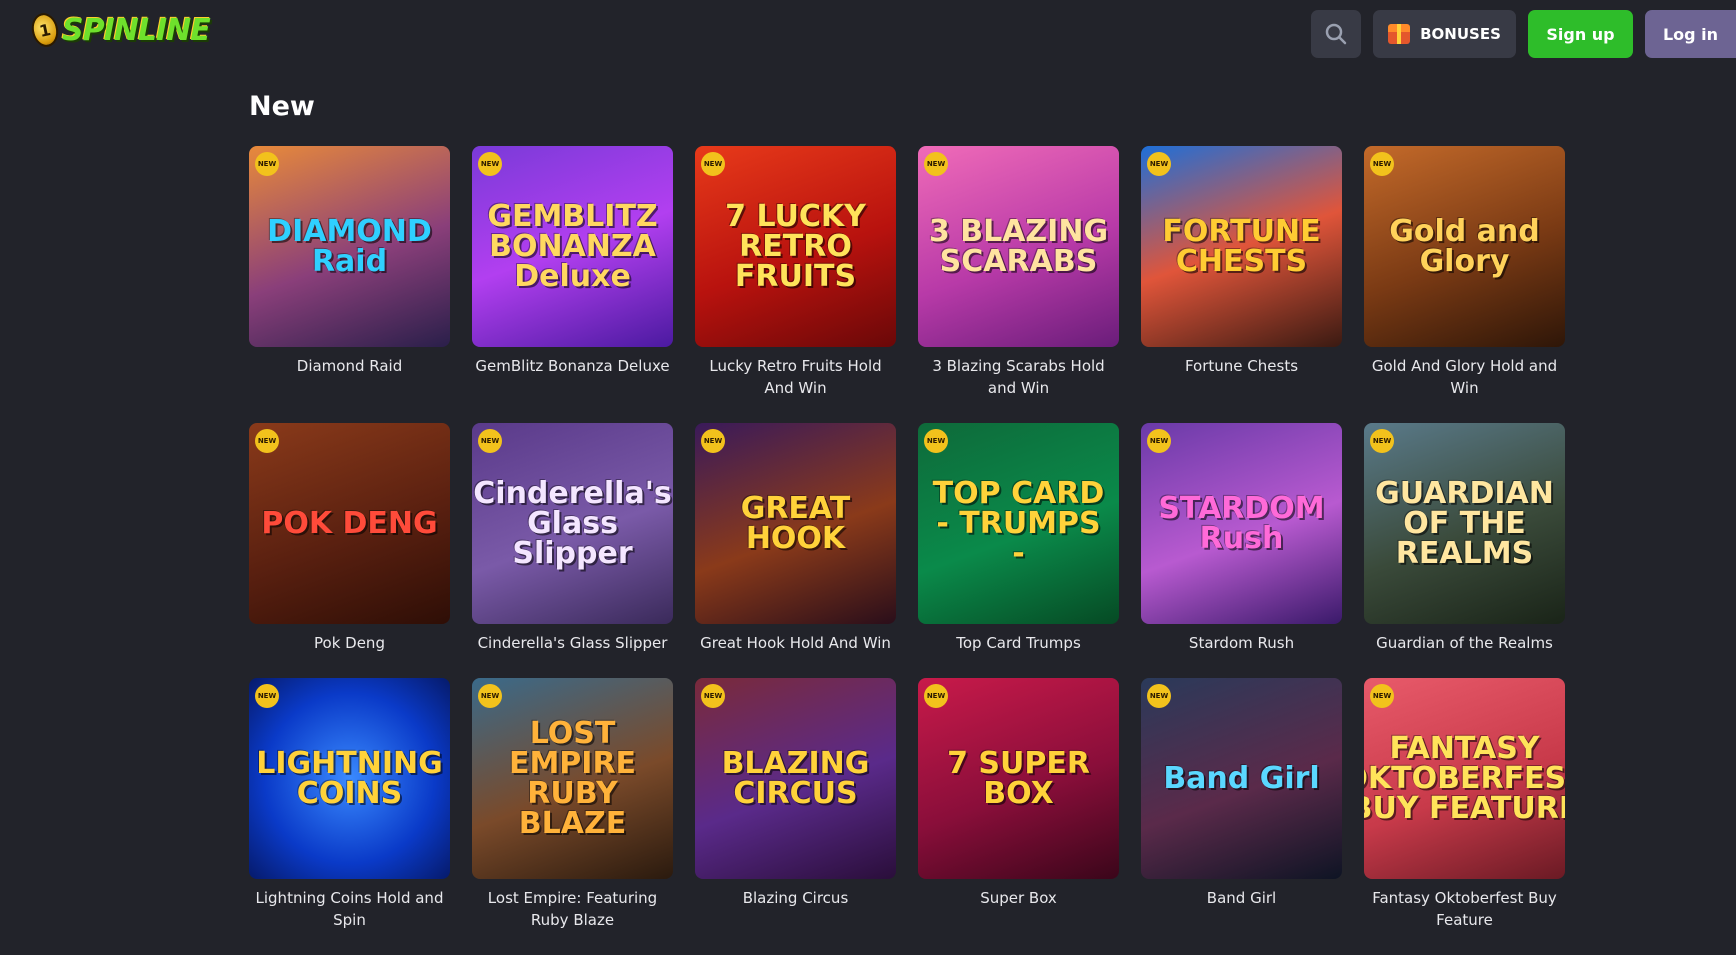  I want to click on game-thumbnail: NEW 3 BLAZING SCARABS, so click(1018, 246).